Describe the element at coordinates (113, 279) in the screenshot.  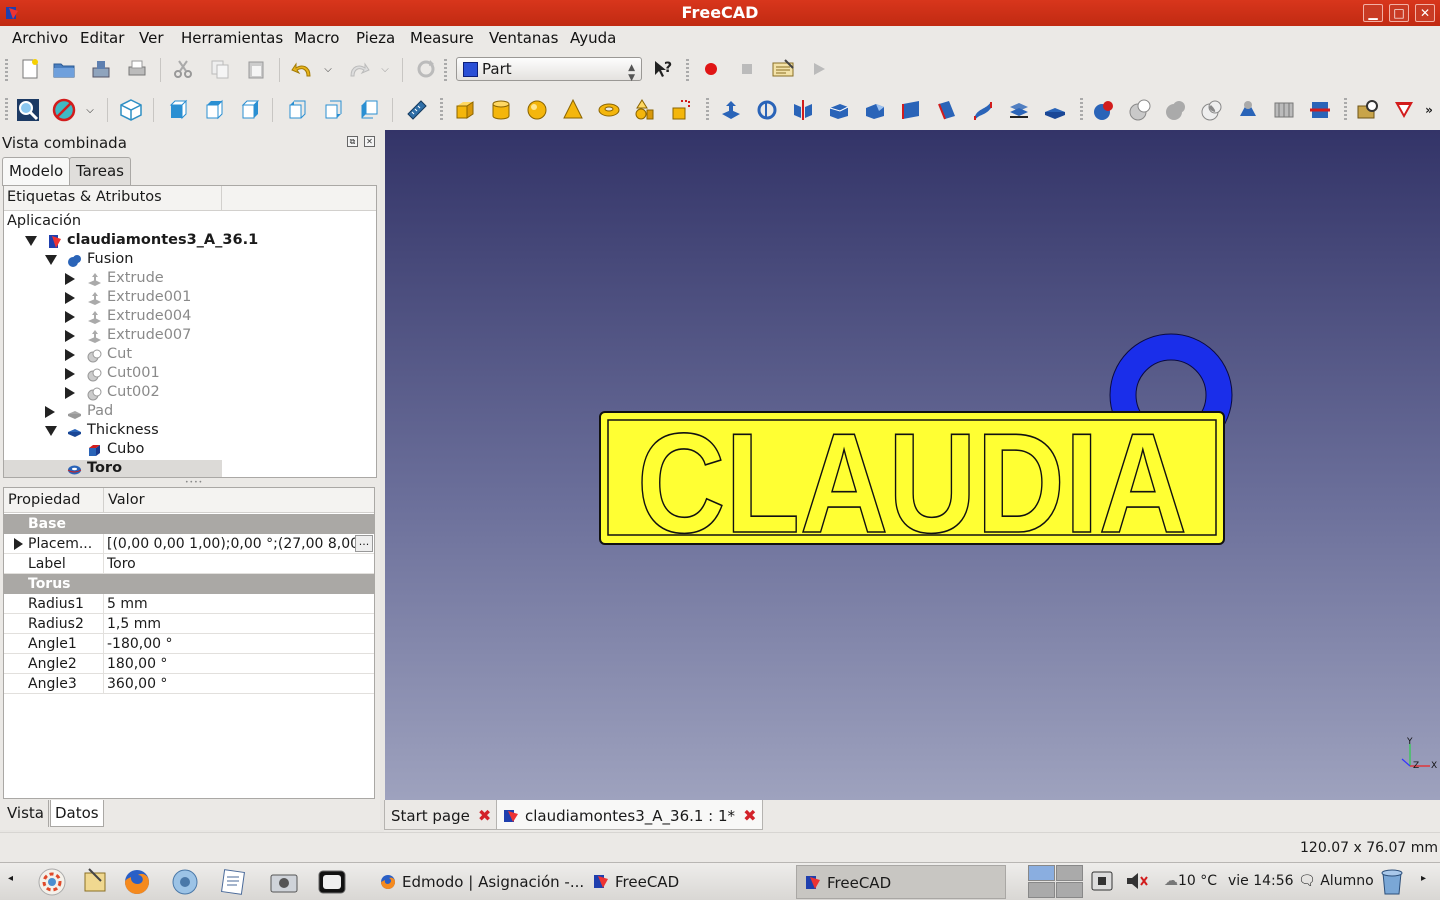
I see `tree-item-extrude: Extrude` at that location.